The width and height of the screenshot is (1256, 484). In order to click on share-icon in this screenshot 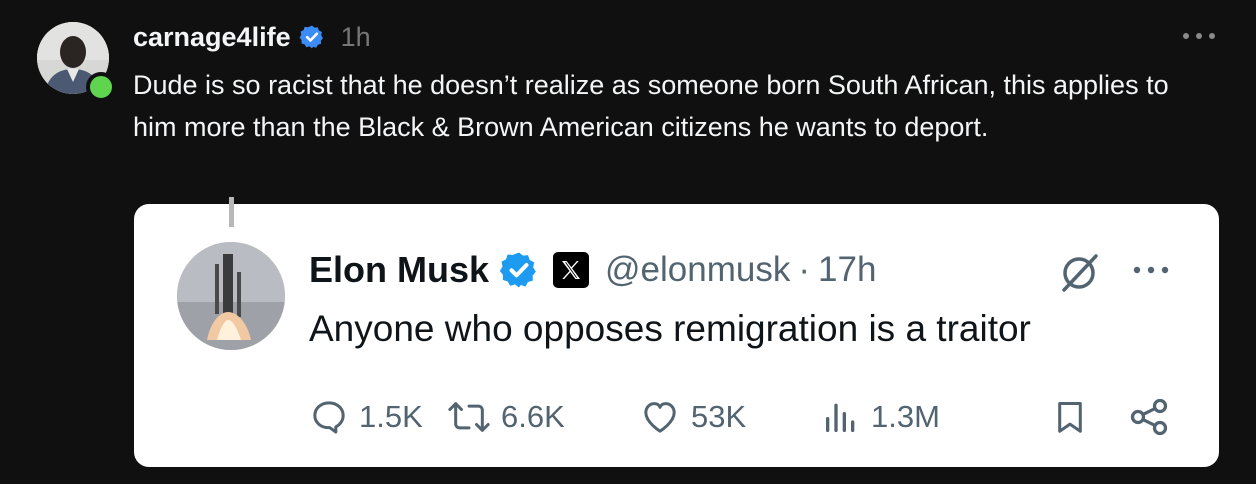, I will do `click(1149, 417)`.